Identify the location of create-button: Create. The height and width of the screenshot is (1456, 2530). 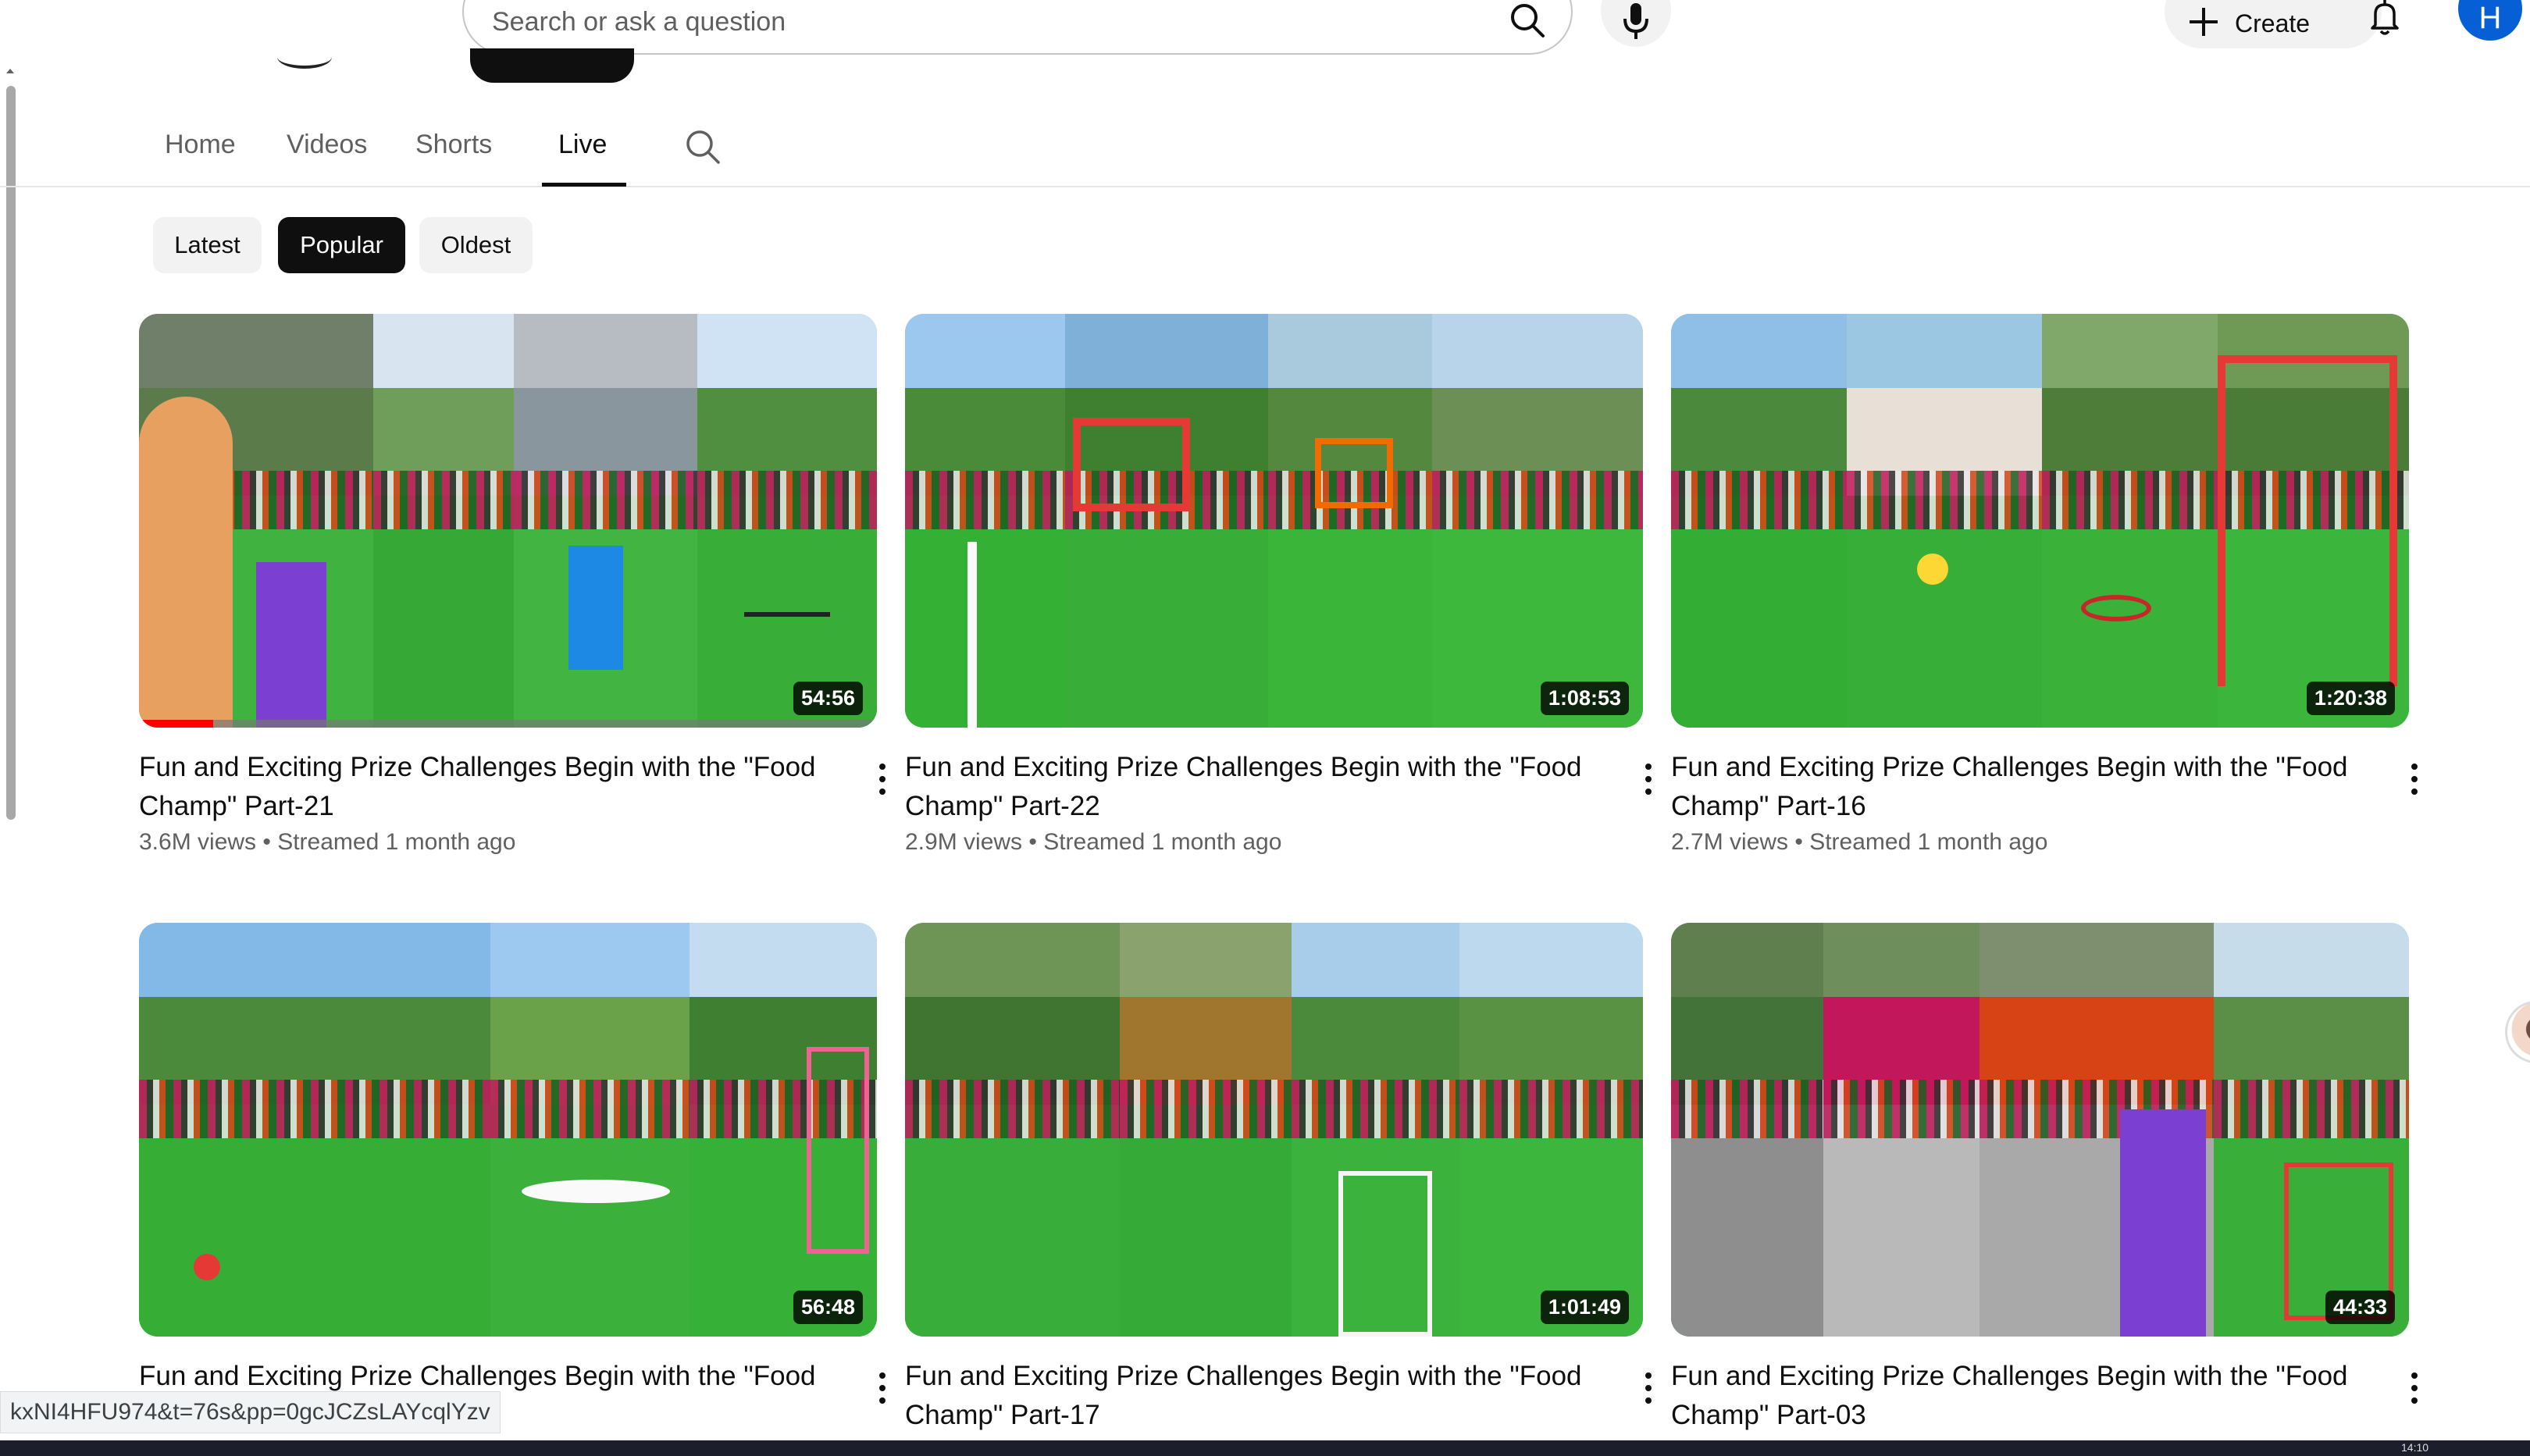
(2273, 24).